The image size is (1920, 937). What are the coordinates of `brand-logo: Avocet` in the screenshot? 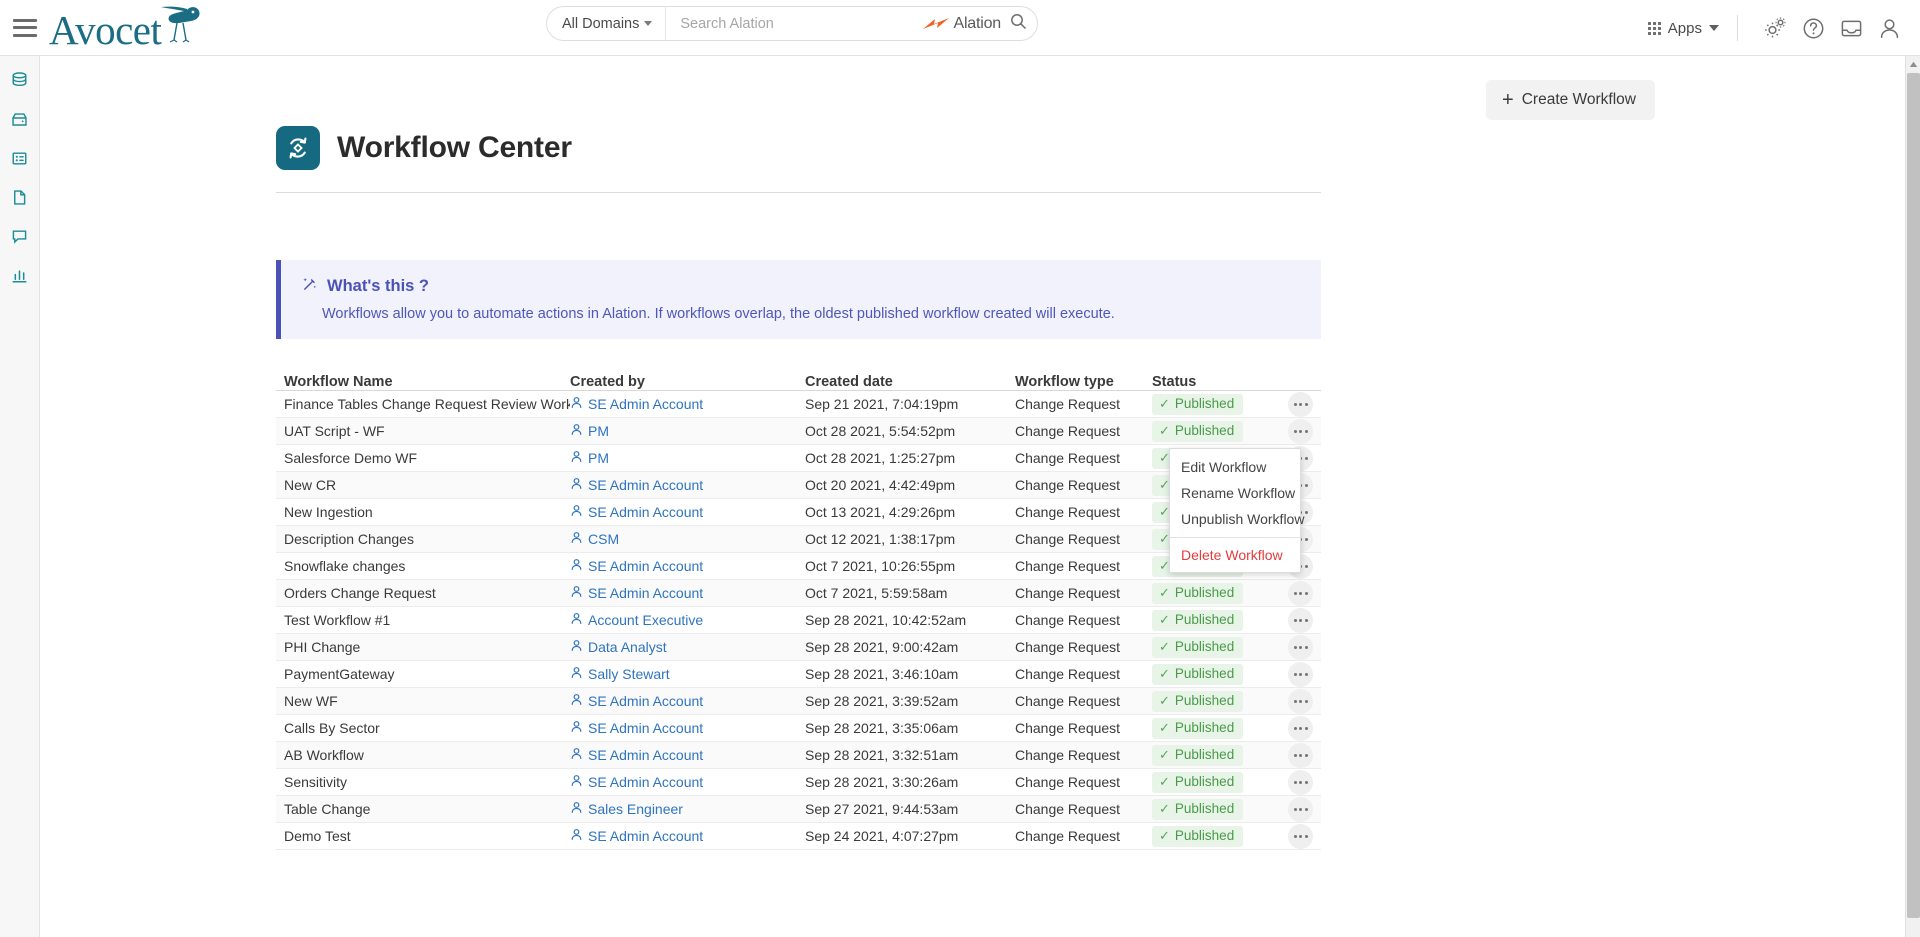 It's located at (129, 28).